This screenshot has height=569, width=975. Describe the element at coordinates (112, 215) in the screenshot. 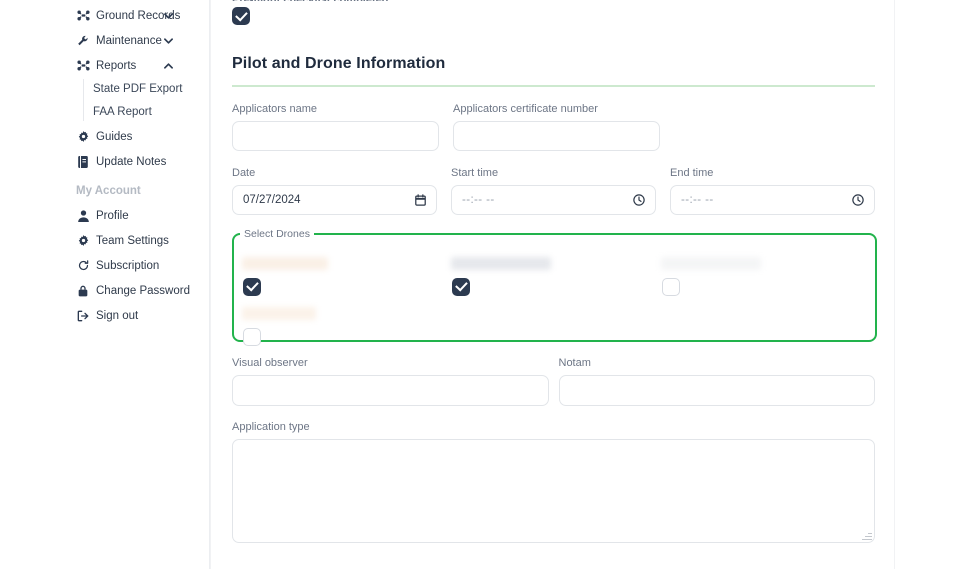

I see `sidebar-item-label: Profile` at that location.